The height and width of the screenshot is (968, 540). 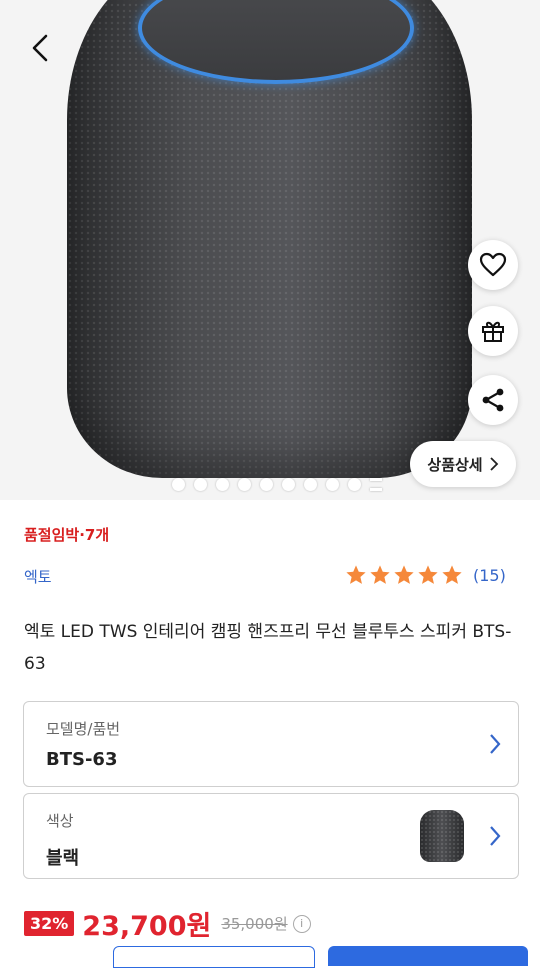 I want to click on wishlist-button, so click(x=493, y=265).